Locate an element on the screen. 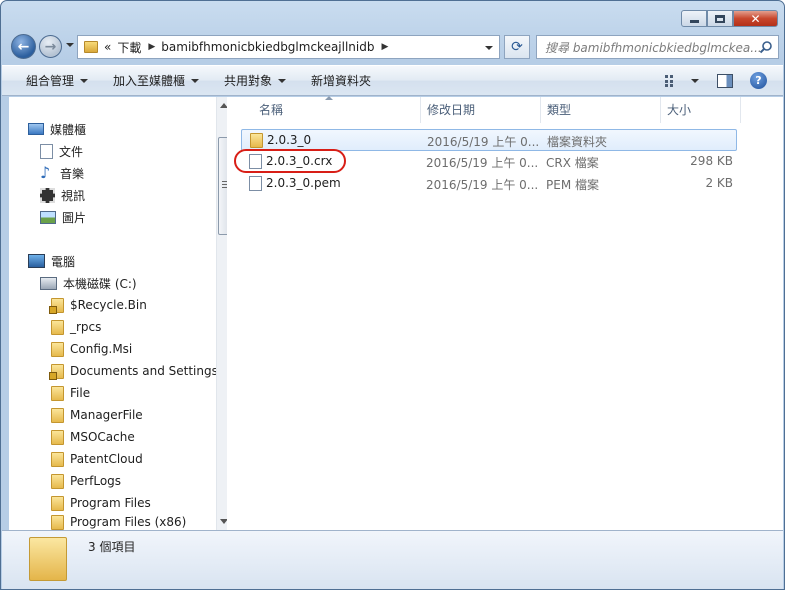 This screenshot has width=785, height=590. tree-folder: Documents and Settings is located at coordinates (133, 371).